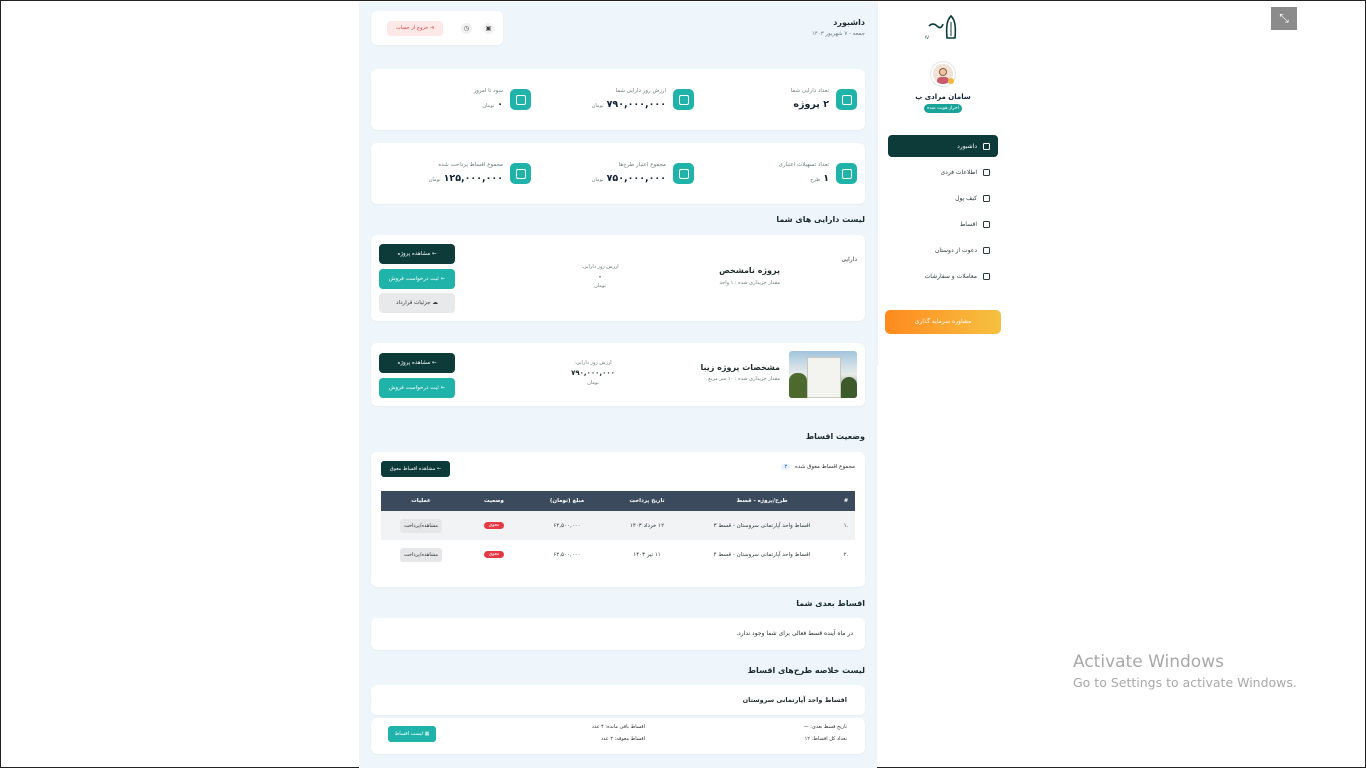 The width and height of the screenshot is (1366, 768). What do you see at coordinates (622, 739) in the screenshot?
I see `plan-overdue: اقساط معوقه: ۲ عدد` at bounding box center [622, 739].